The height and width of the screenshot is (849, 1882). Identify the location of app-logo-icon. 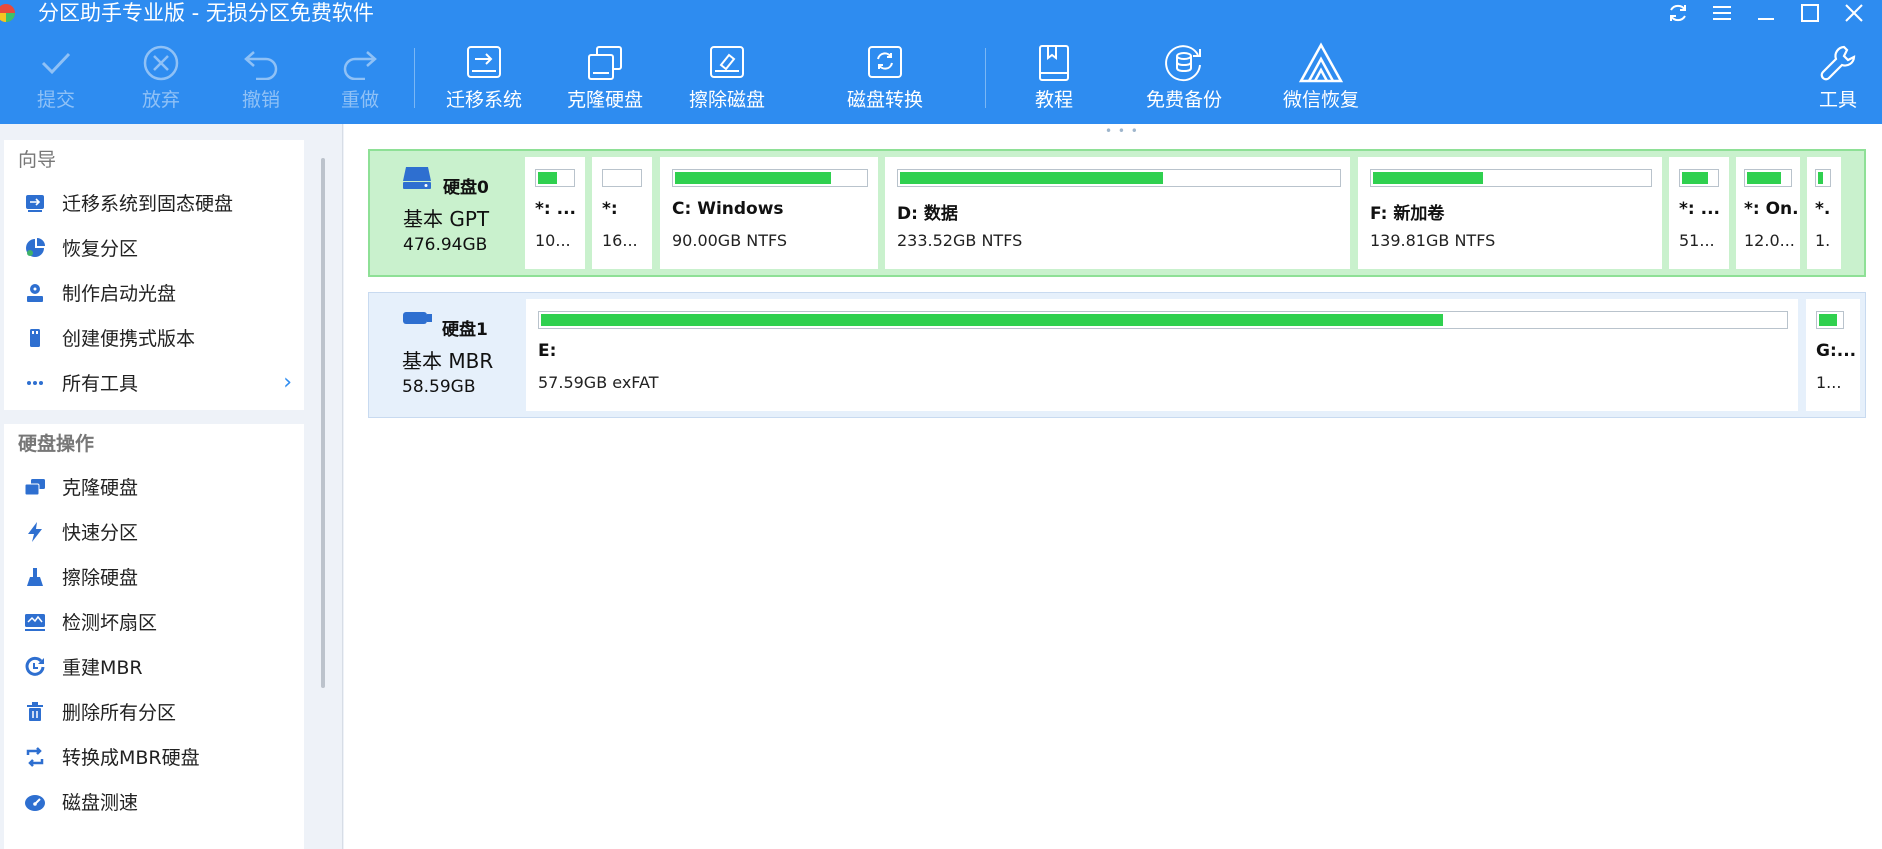
(15, 13).